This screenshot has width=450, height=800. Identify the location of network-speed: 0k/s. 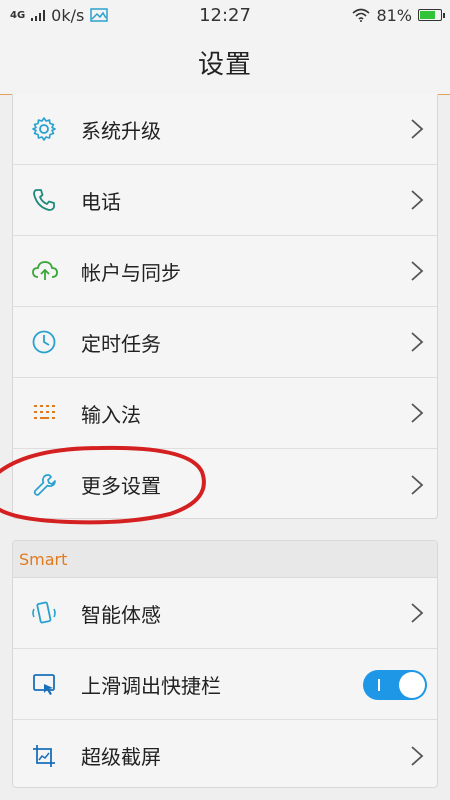
(68, 15).